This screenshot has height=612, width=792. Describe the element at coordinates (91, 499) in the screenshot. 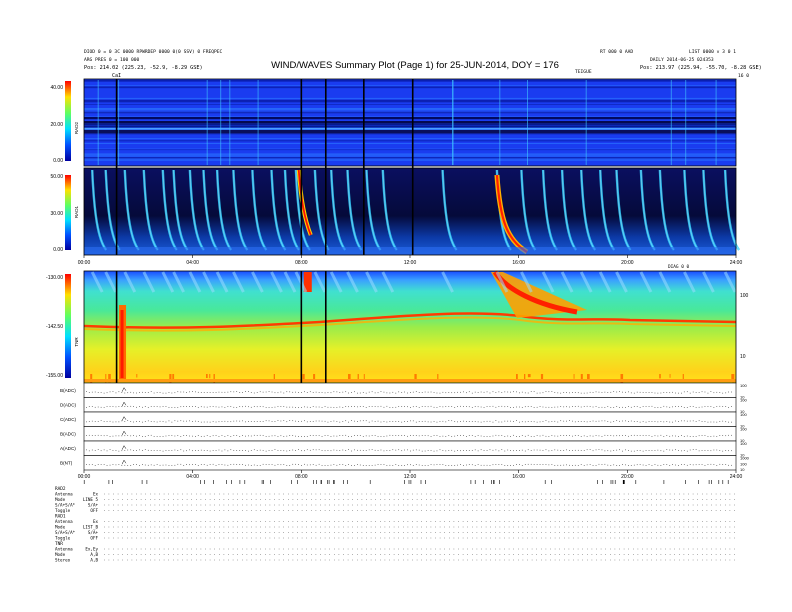

I see `status-row-value: LINE 5` at that location.